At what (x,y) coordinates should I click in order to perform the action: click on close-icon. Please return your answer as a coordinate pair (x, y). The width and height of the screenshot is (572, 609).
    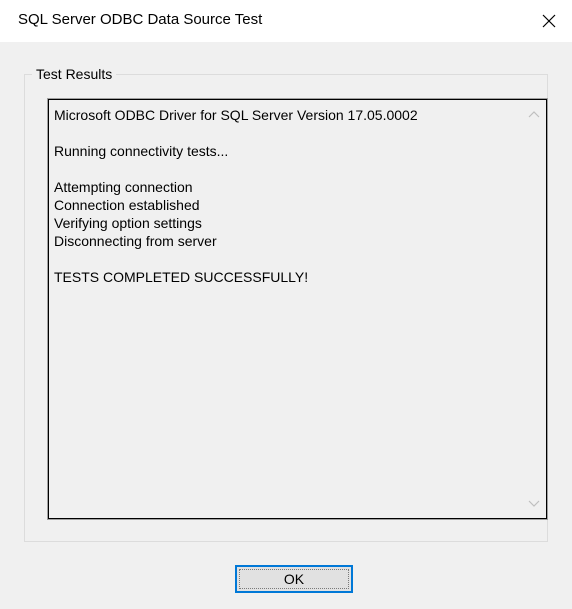
    Looking at the image, I should click on (549, 21).